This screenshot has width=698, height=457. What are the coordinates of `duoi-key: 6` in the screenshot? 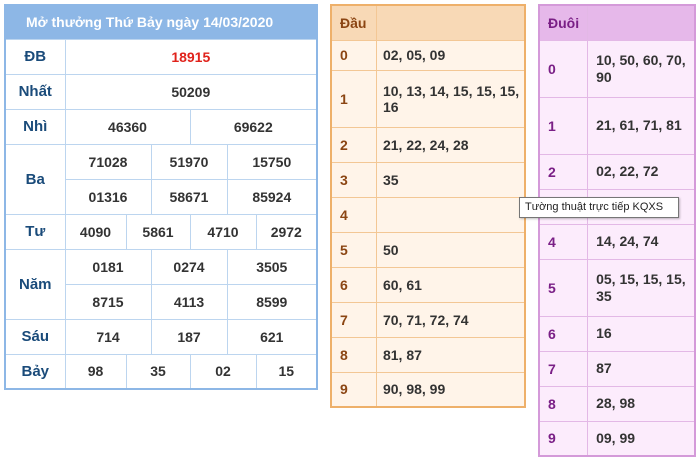 It's located at (563, 333).